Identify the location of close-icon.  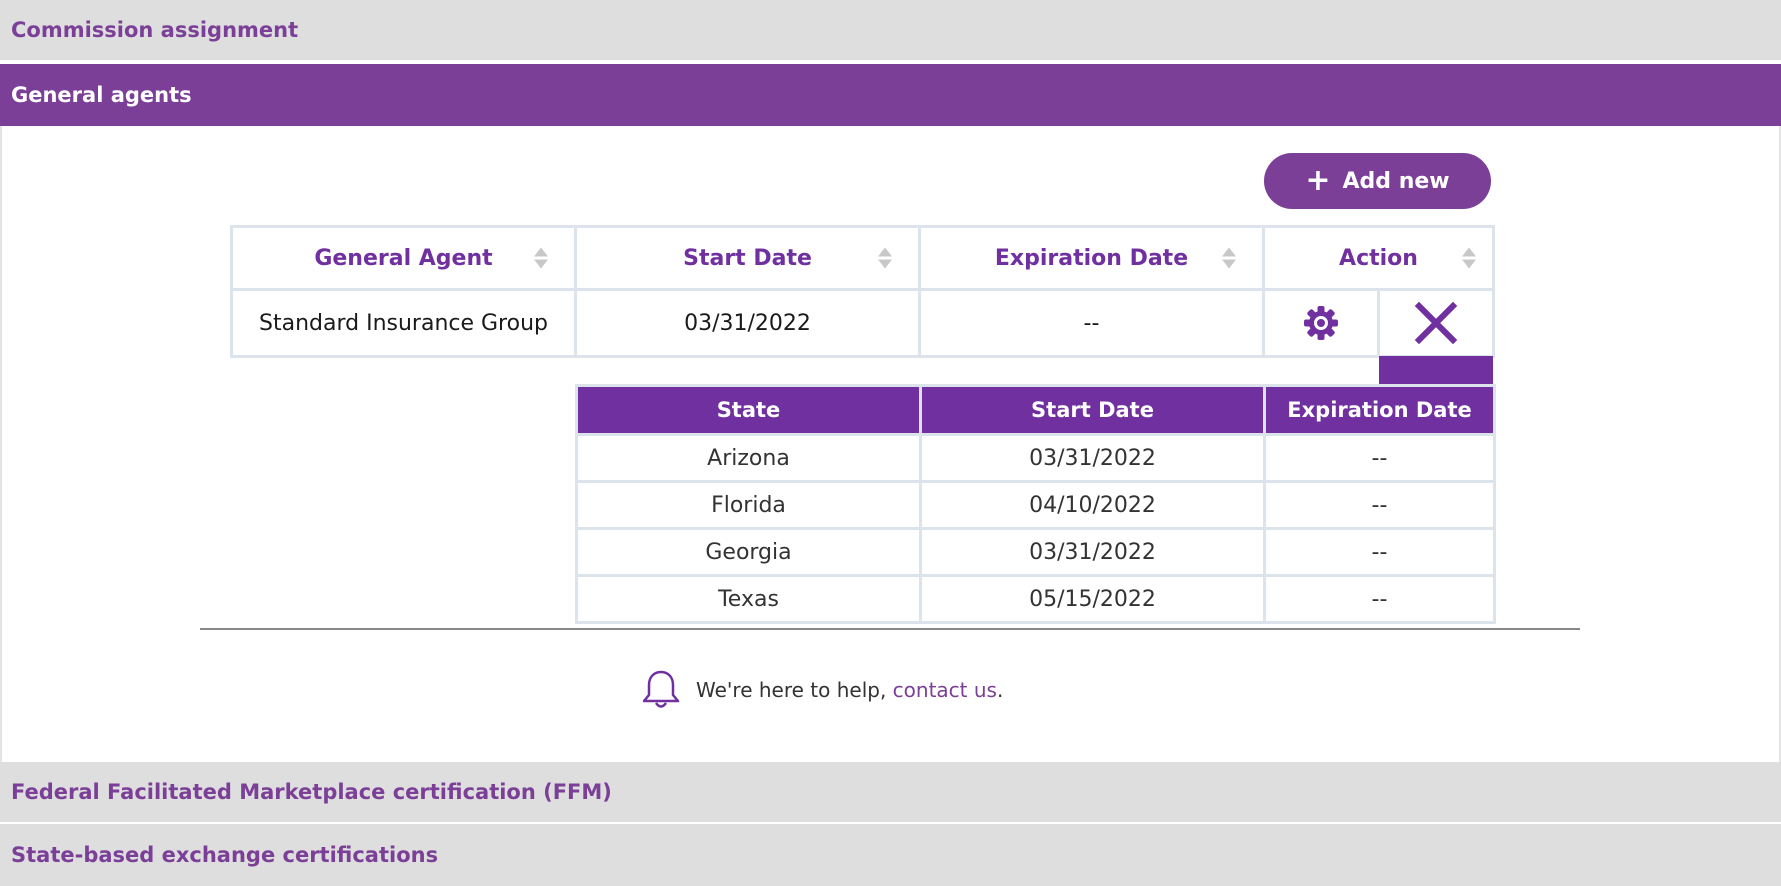
(1436, 323).